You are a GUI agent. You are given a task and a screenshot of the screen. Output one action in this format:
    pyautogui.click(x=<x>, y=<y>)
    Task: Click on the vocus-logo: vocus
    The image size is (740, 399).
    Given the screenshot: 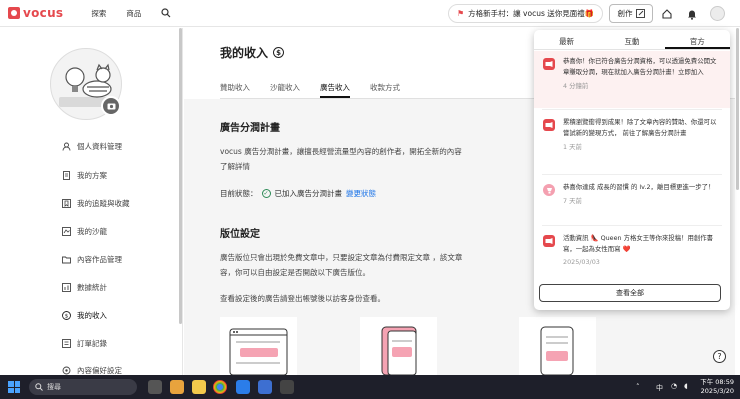 What is the action you would take?
    pyautogui.click(x=35, y=13)
    